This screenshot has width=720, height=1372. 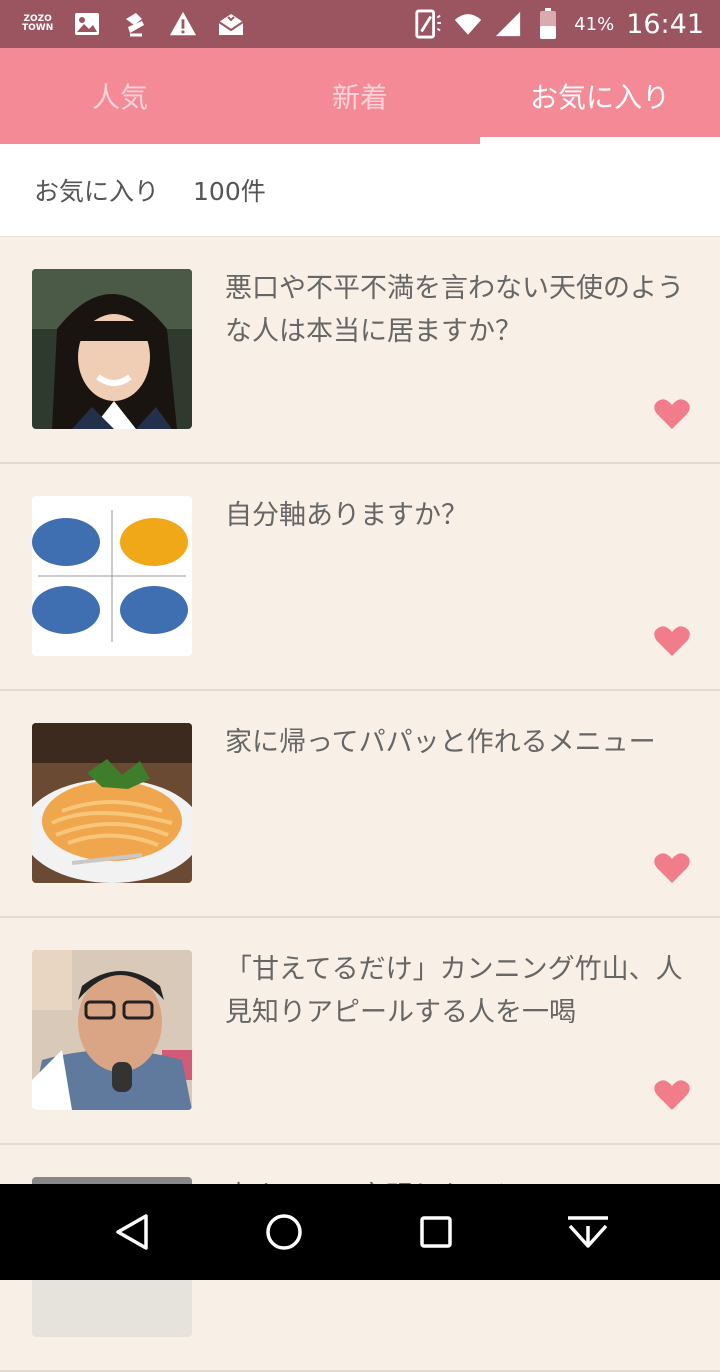 What do you see at coordinates (346, 515) in the screenshot?
I see `item-title: 自分軸ありますか？` at bounding box center [346, 515].